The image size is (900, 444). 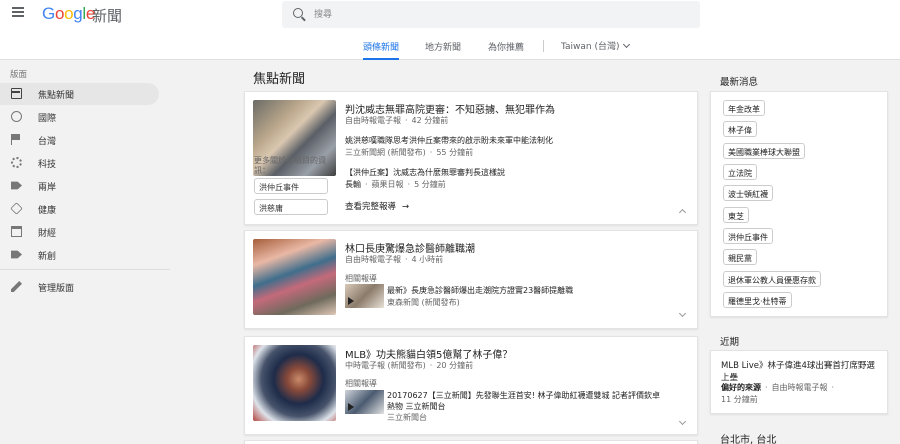 I want to click on topic-chip: 波士頓紅襪, so click(x=748, y=193).